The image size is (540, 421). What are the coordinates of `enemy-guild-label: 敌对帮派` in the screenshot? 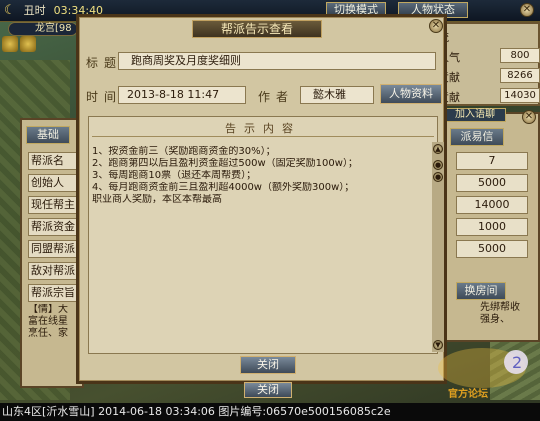 It's located at (55, 271).